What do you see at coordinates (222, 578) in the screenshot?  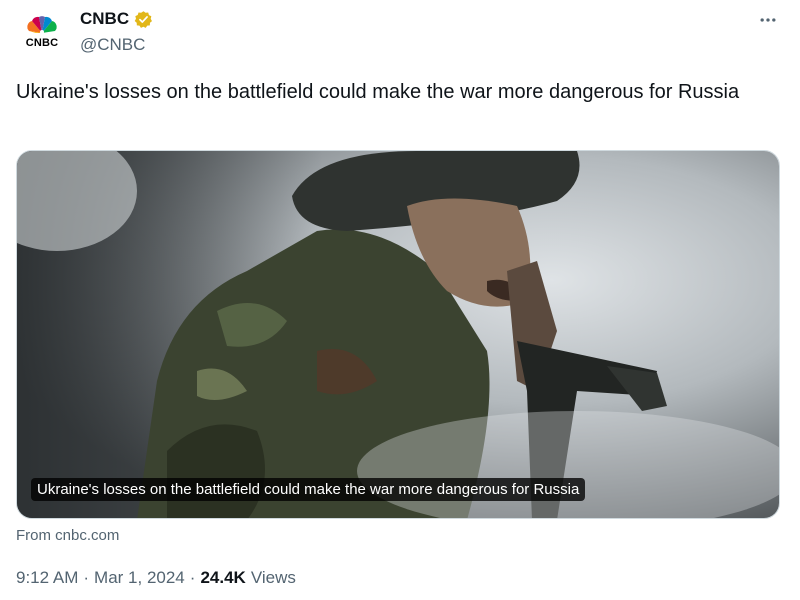 I see `views-count: 24.4K` at bounding box center [222, 578].